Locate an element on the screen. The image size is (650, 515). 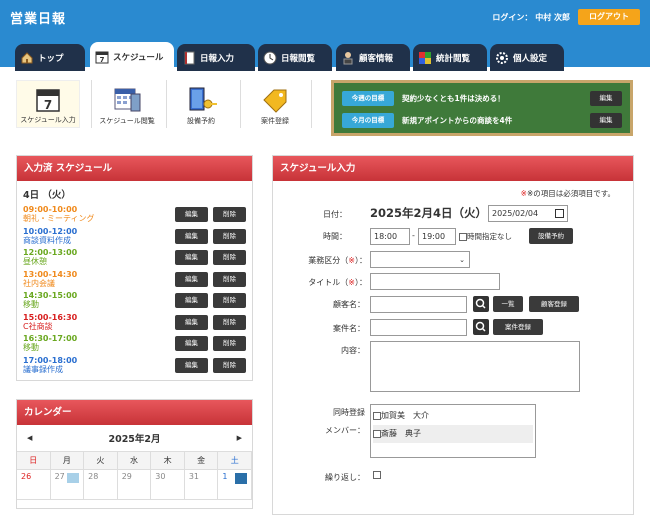
member-item: 斎藤 典子 is located at coordinates (453, 434).